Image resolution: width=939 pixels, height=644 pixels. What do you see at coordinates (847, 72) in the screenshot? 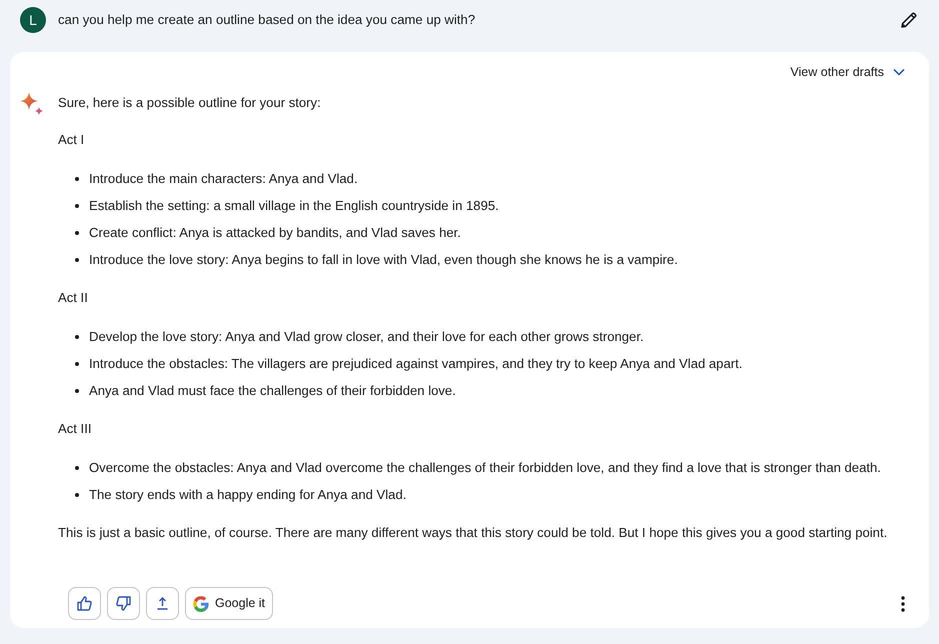
I see `view-other-drafts-button: View other drafts` at bounding box center [847, 72].